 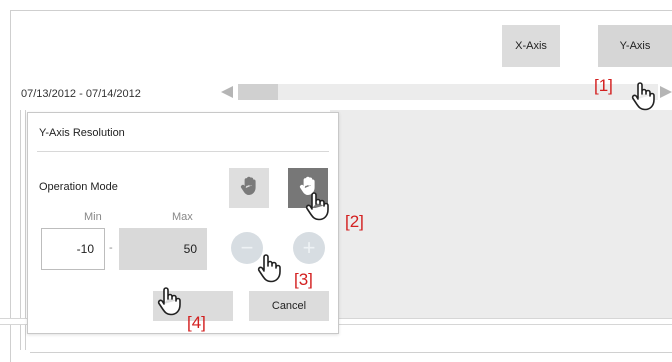 I want to click on pan-mode-button, so click(x=249, y=188).